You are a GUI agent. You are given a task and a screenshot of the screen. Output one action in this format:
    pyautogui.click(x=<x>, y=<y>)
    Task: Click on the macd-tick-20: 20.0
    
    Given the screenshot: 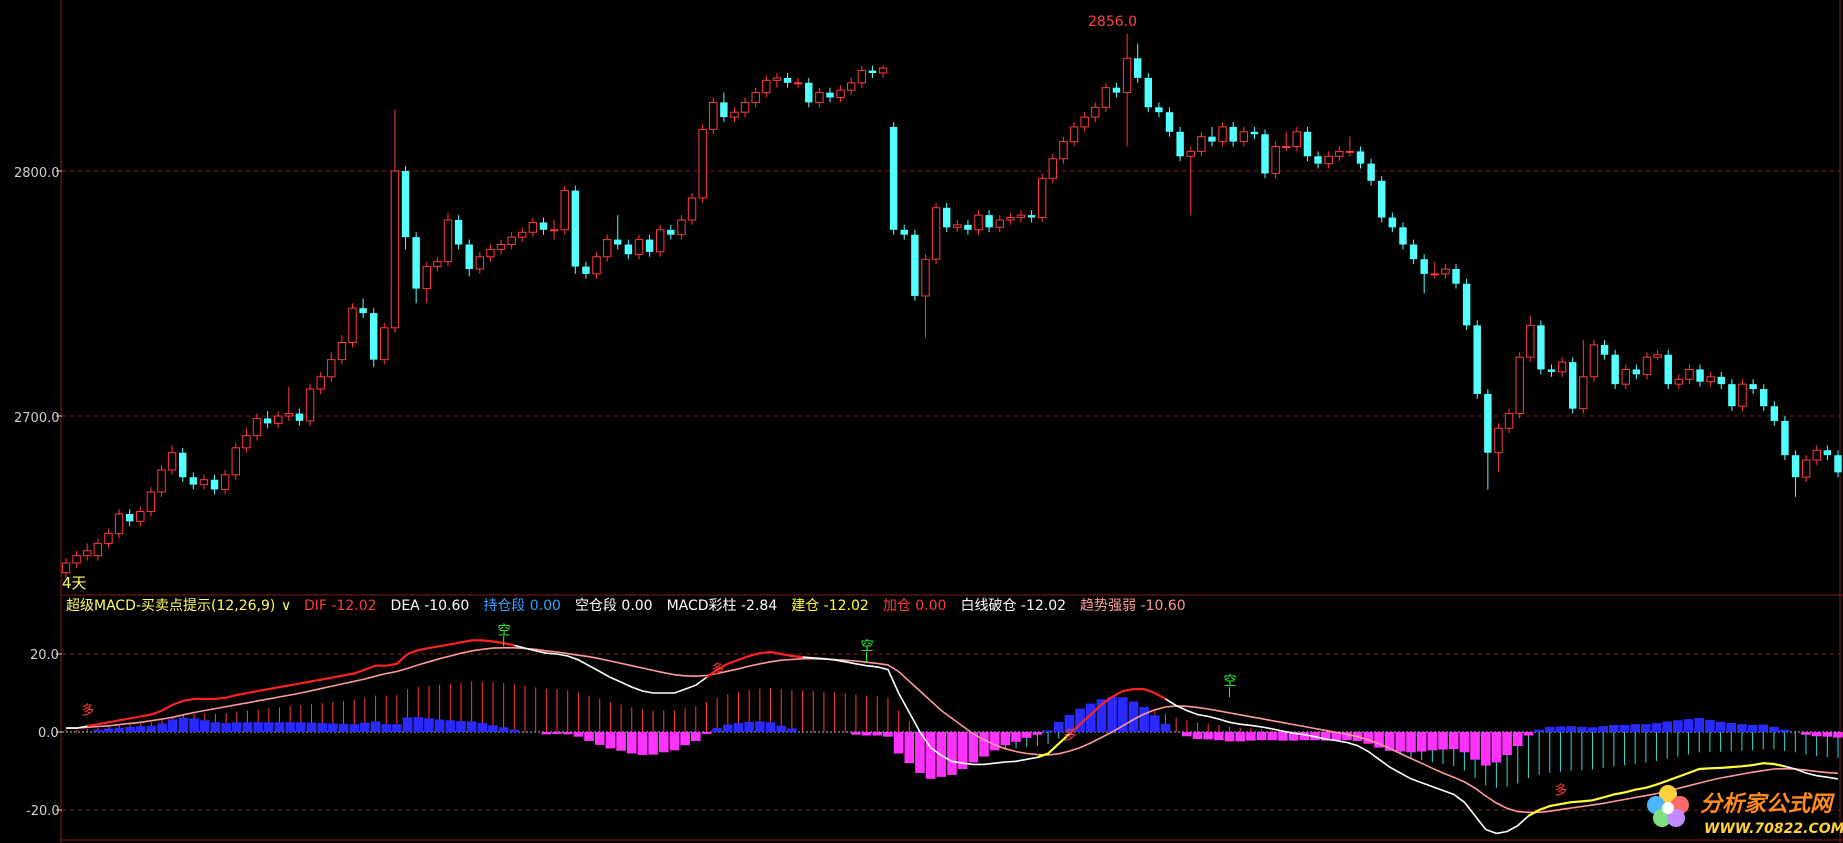 What is the action you would take?
    pyautogui.click(x=44, y=655)
    